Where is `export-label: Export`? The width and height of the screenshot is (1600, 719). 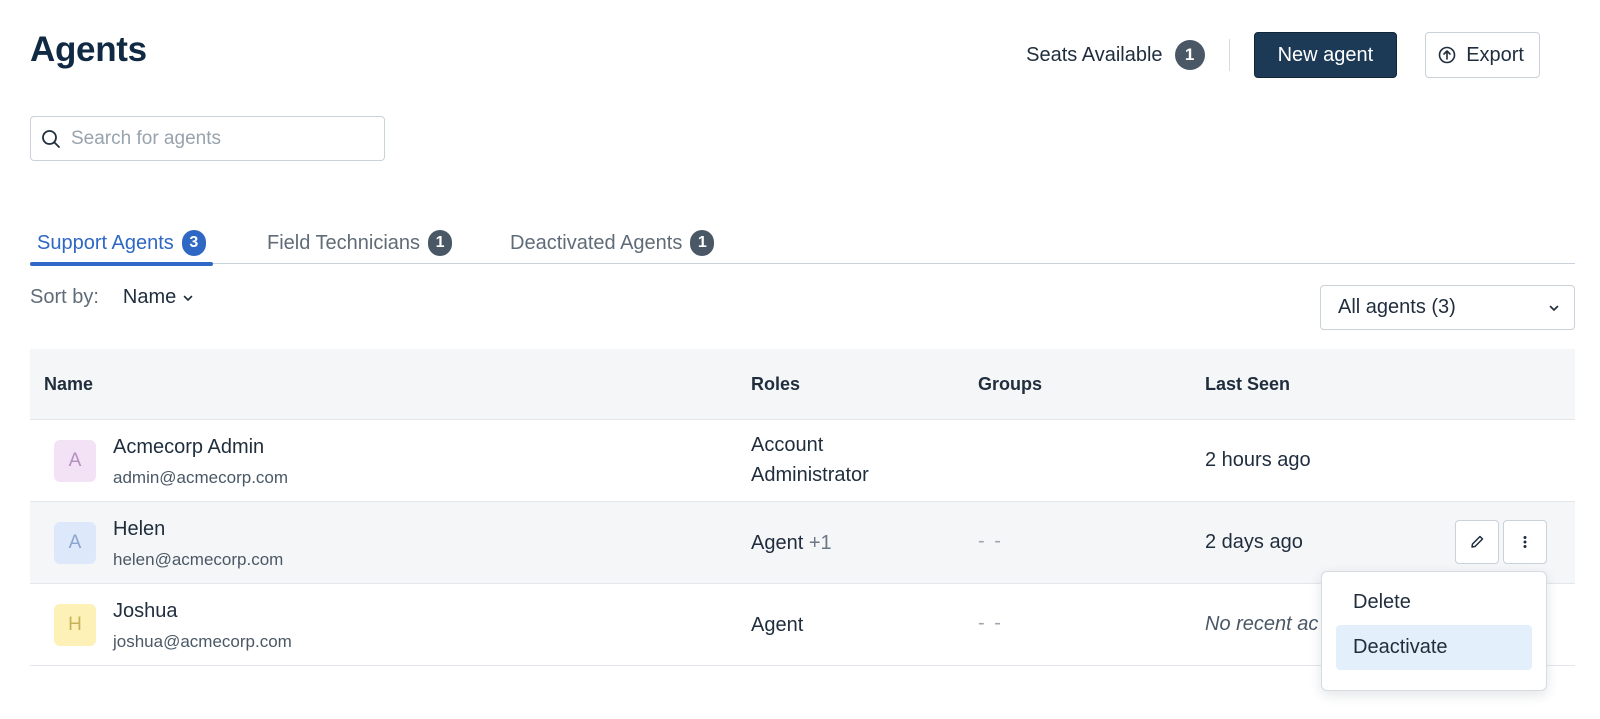
export-label: Export is located at coordinates (1495, 54).